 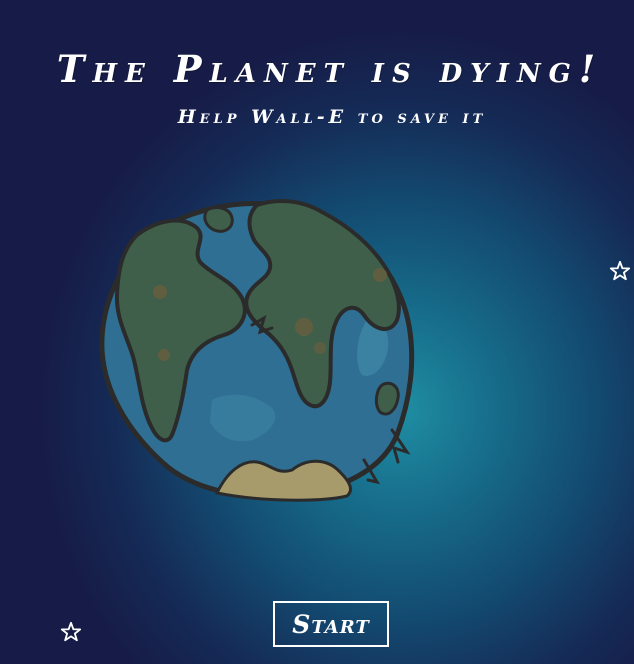 What do you see at coordinates (332, 117) in the screenshot?
I see `page-subtitle: Help Wall-E to save it` at bounding box center [332, 117].